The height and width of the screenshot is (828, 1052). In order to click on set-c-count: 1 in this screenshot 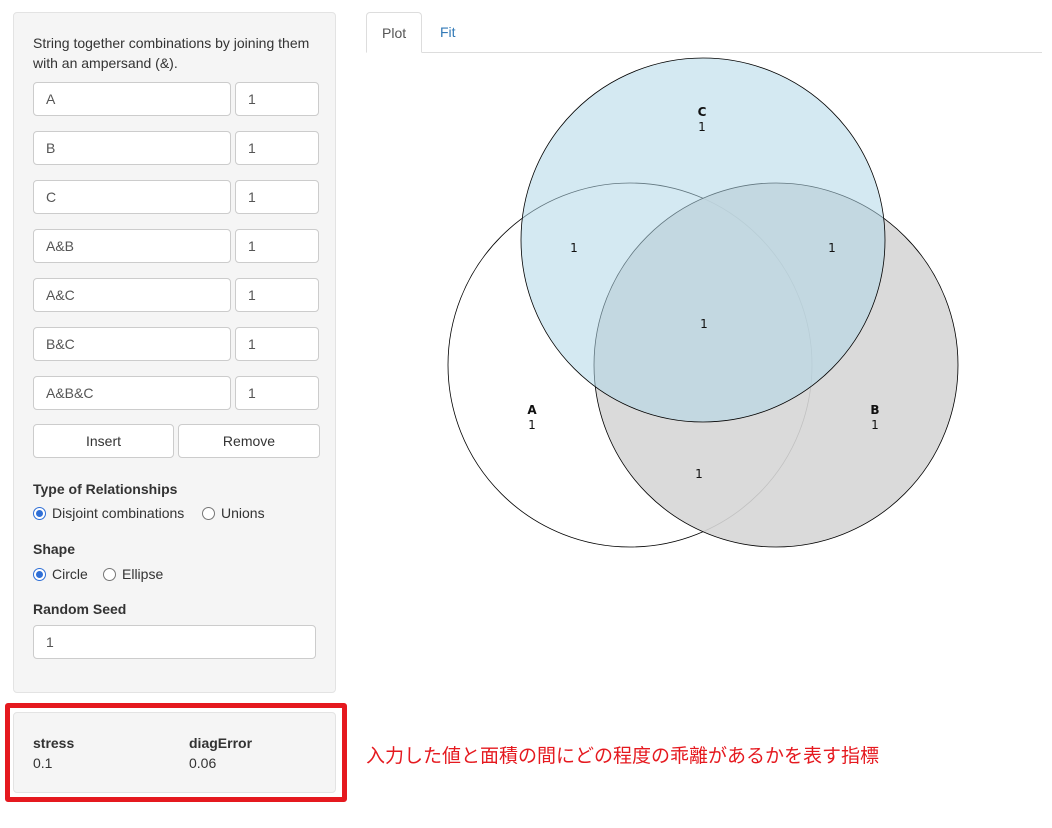, I will do `click(702, 127)`.